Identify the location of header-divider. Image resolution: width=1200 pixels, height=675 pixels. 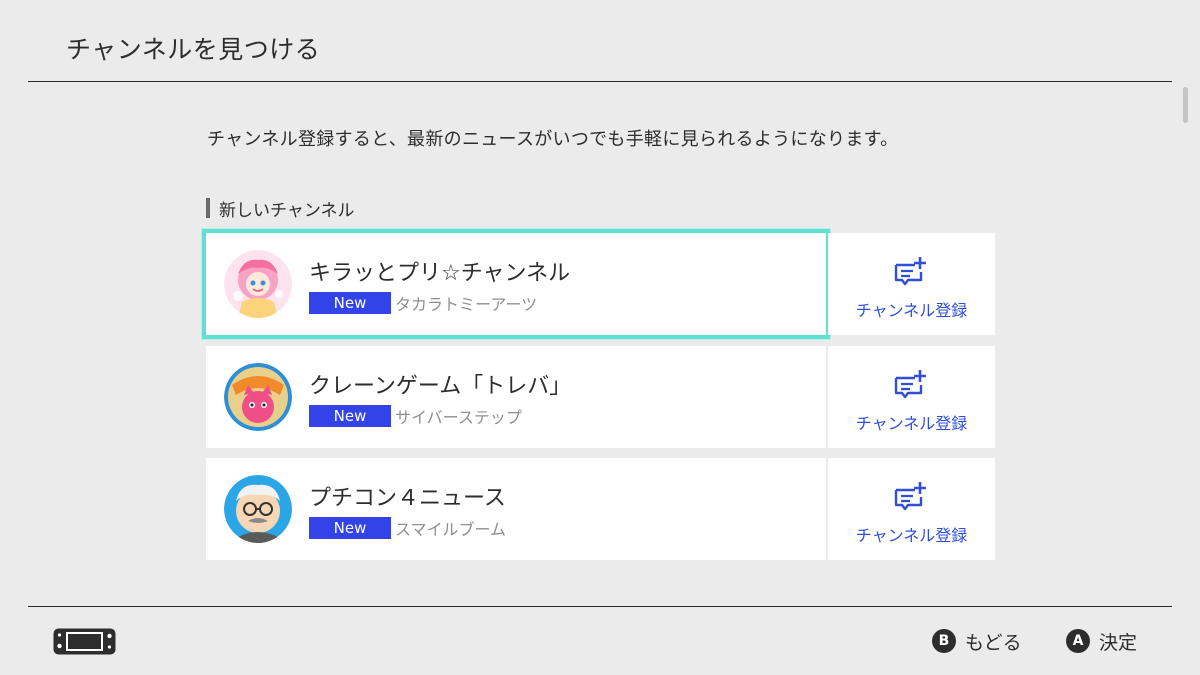
(600, 81).